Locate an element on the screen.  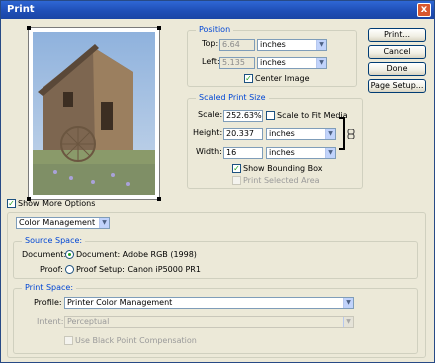
show-bounding-box-label: Show Bounding Box is located at coordinates (283, 168).